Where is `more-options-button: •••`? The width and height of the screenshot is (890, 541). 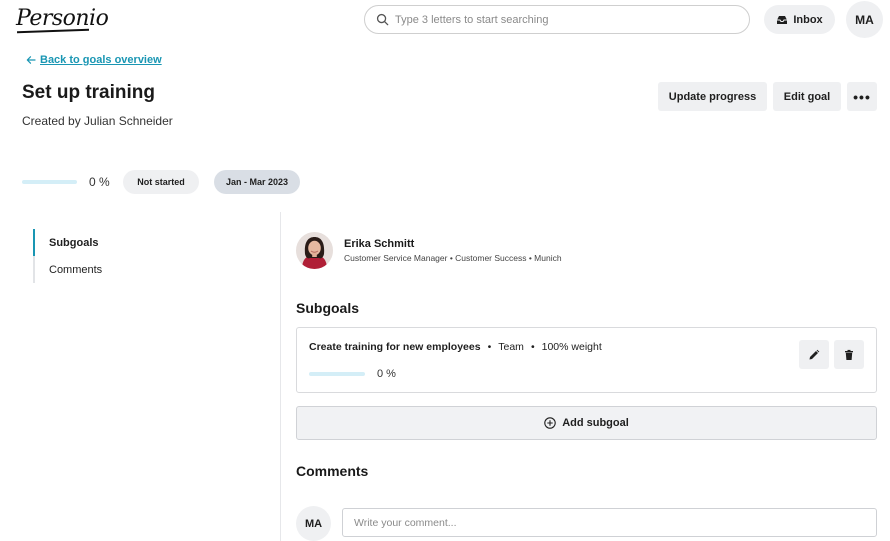
more-options-button: ••• is located at coordinates (862, 96).